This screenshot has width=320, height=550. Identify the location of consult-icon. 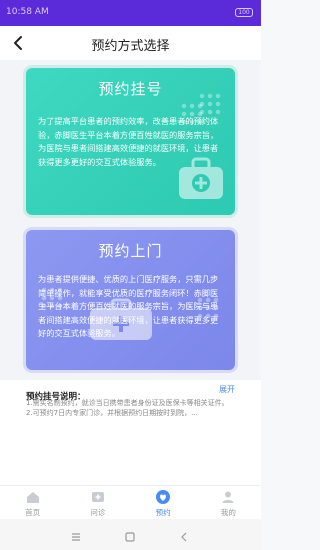
(97, 497).